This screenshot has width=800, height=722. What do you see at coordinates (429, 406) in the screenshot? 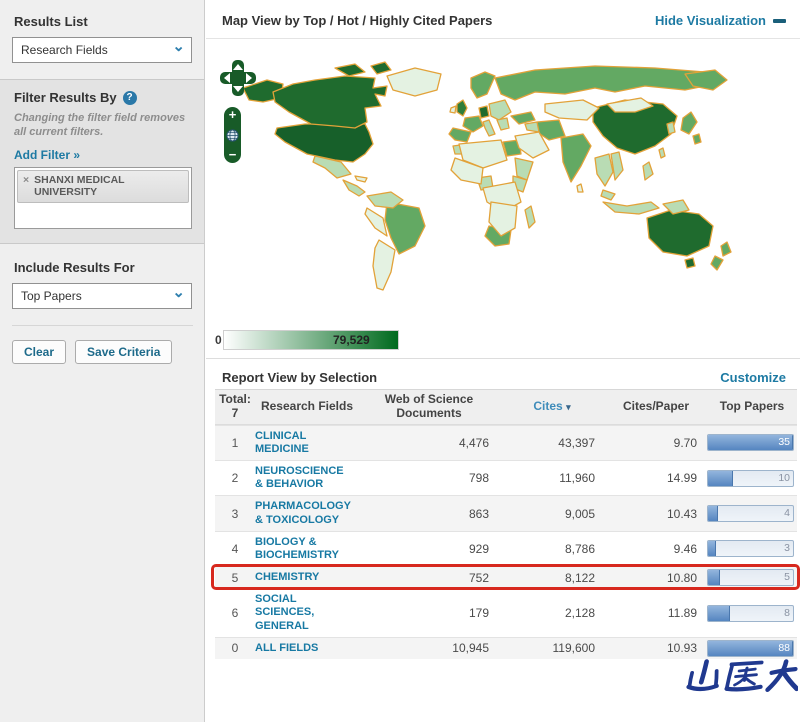
I see `column-header-wos-documents: Web of Science Documents` at bounding box center [429, 406].